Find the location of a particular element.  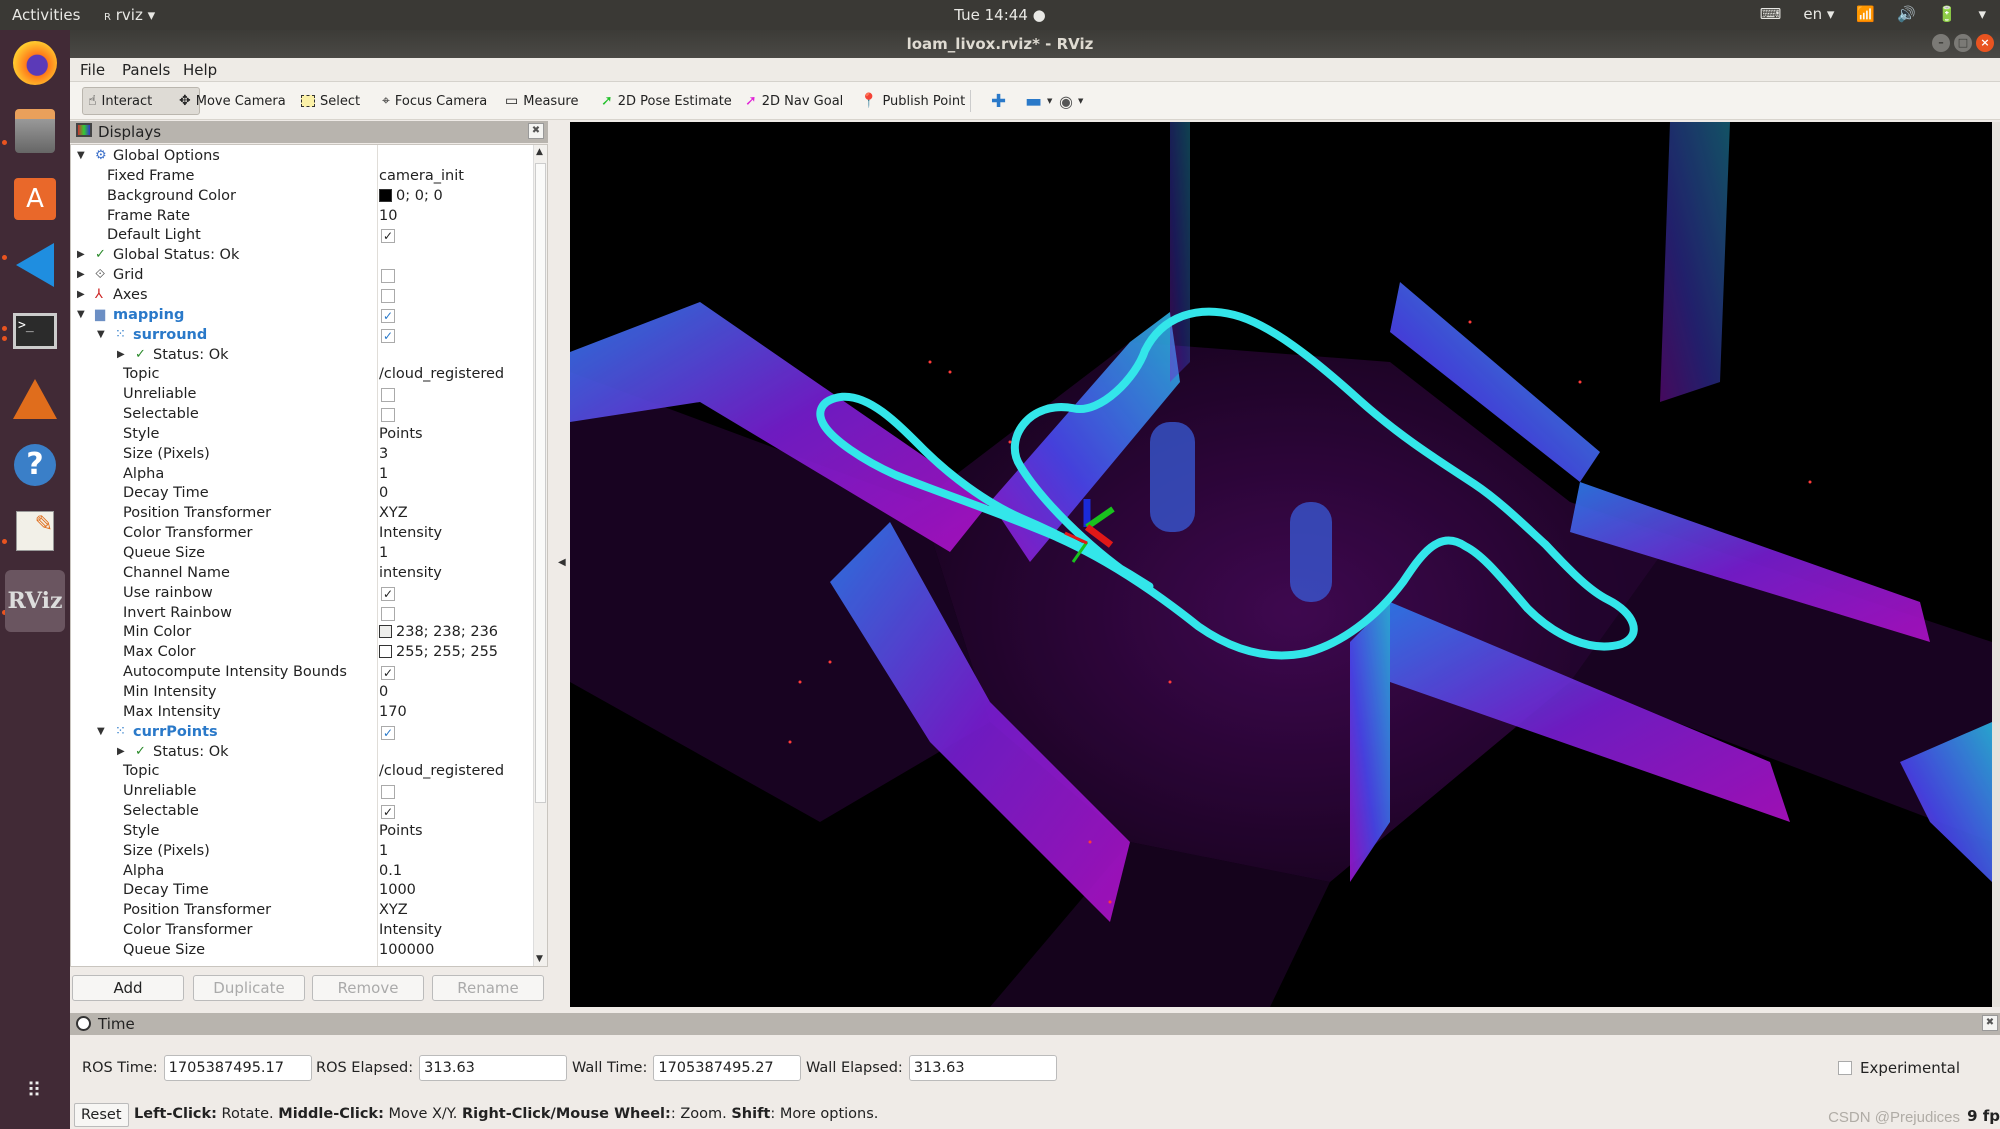

property-row: Alpha 1 is located at coordinates (301, 475).